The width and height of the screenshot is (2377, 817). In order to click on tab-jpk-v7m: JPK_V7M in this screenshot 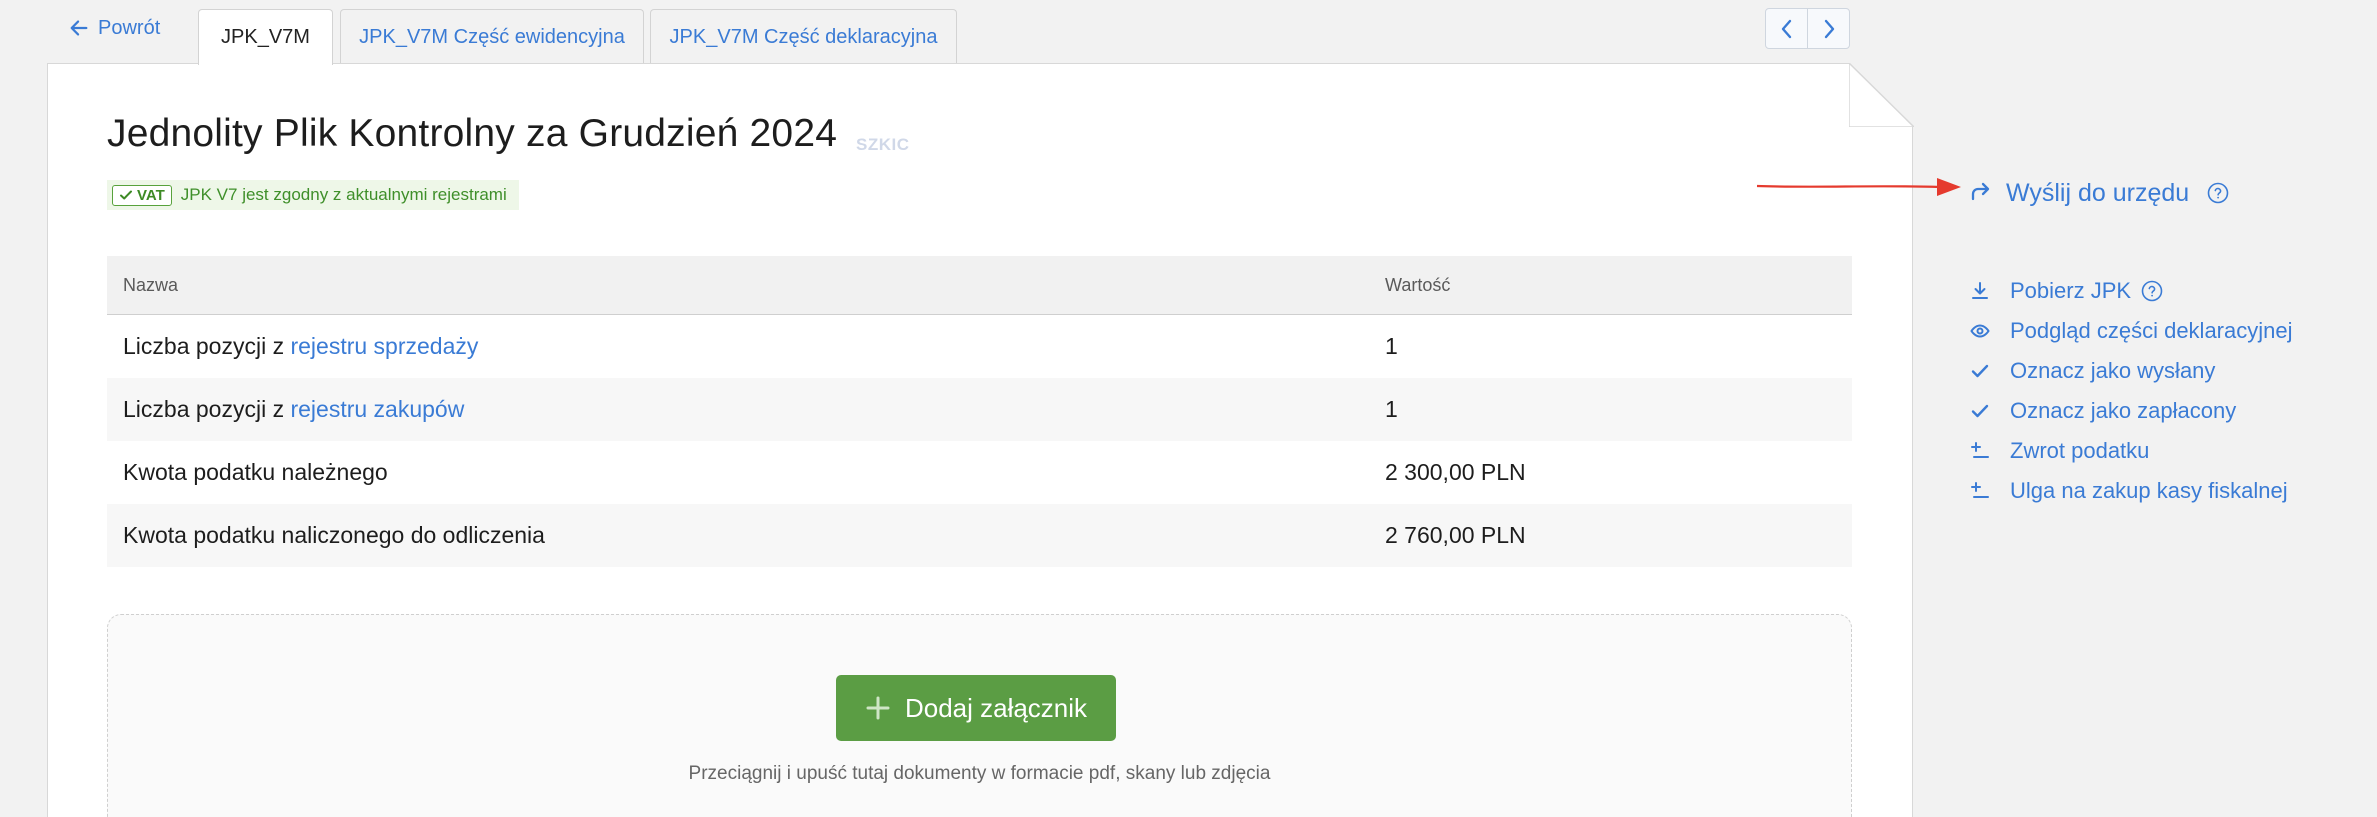, I will do `click(265, 37)`.